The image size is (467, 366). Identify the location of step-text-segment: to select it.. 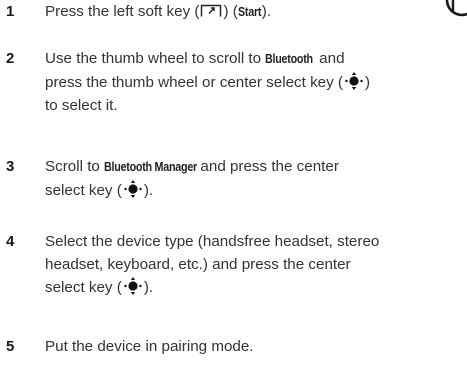
(81, 105).